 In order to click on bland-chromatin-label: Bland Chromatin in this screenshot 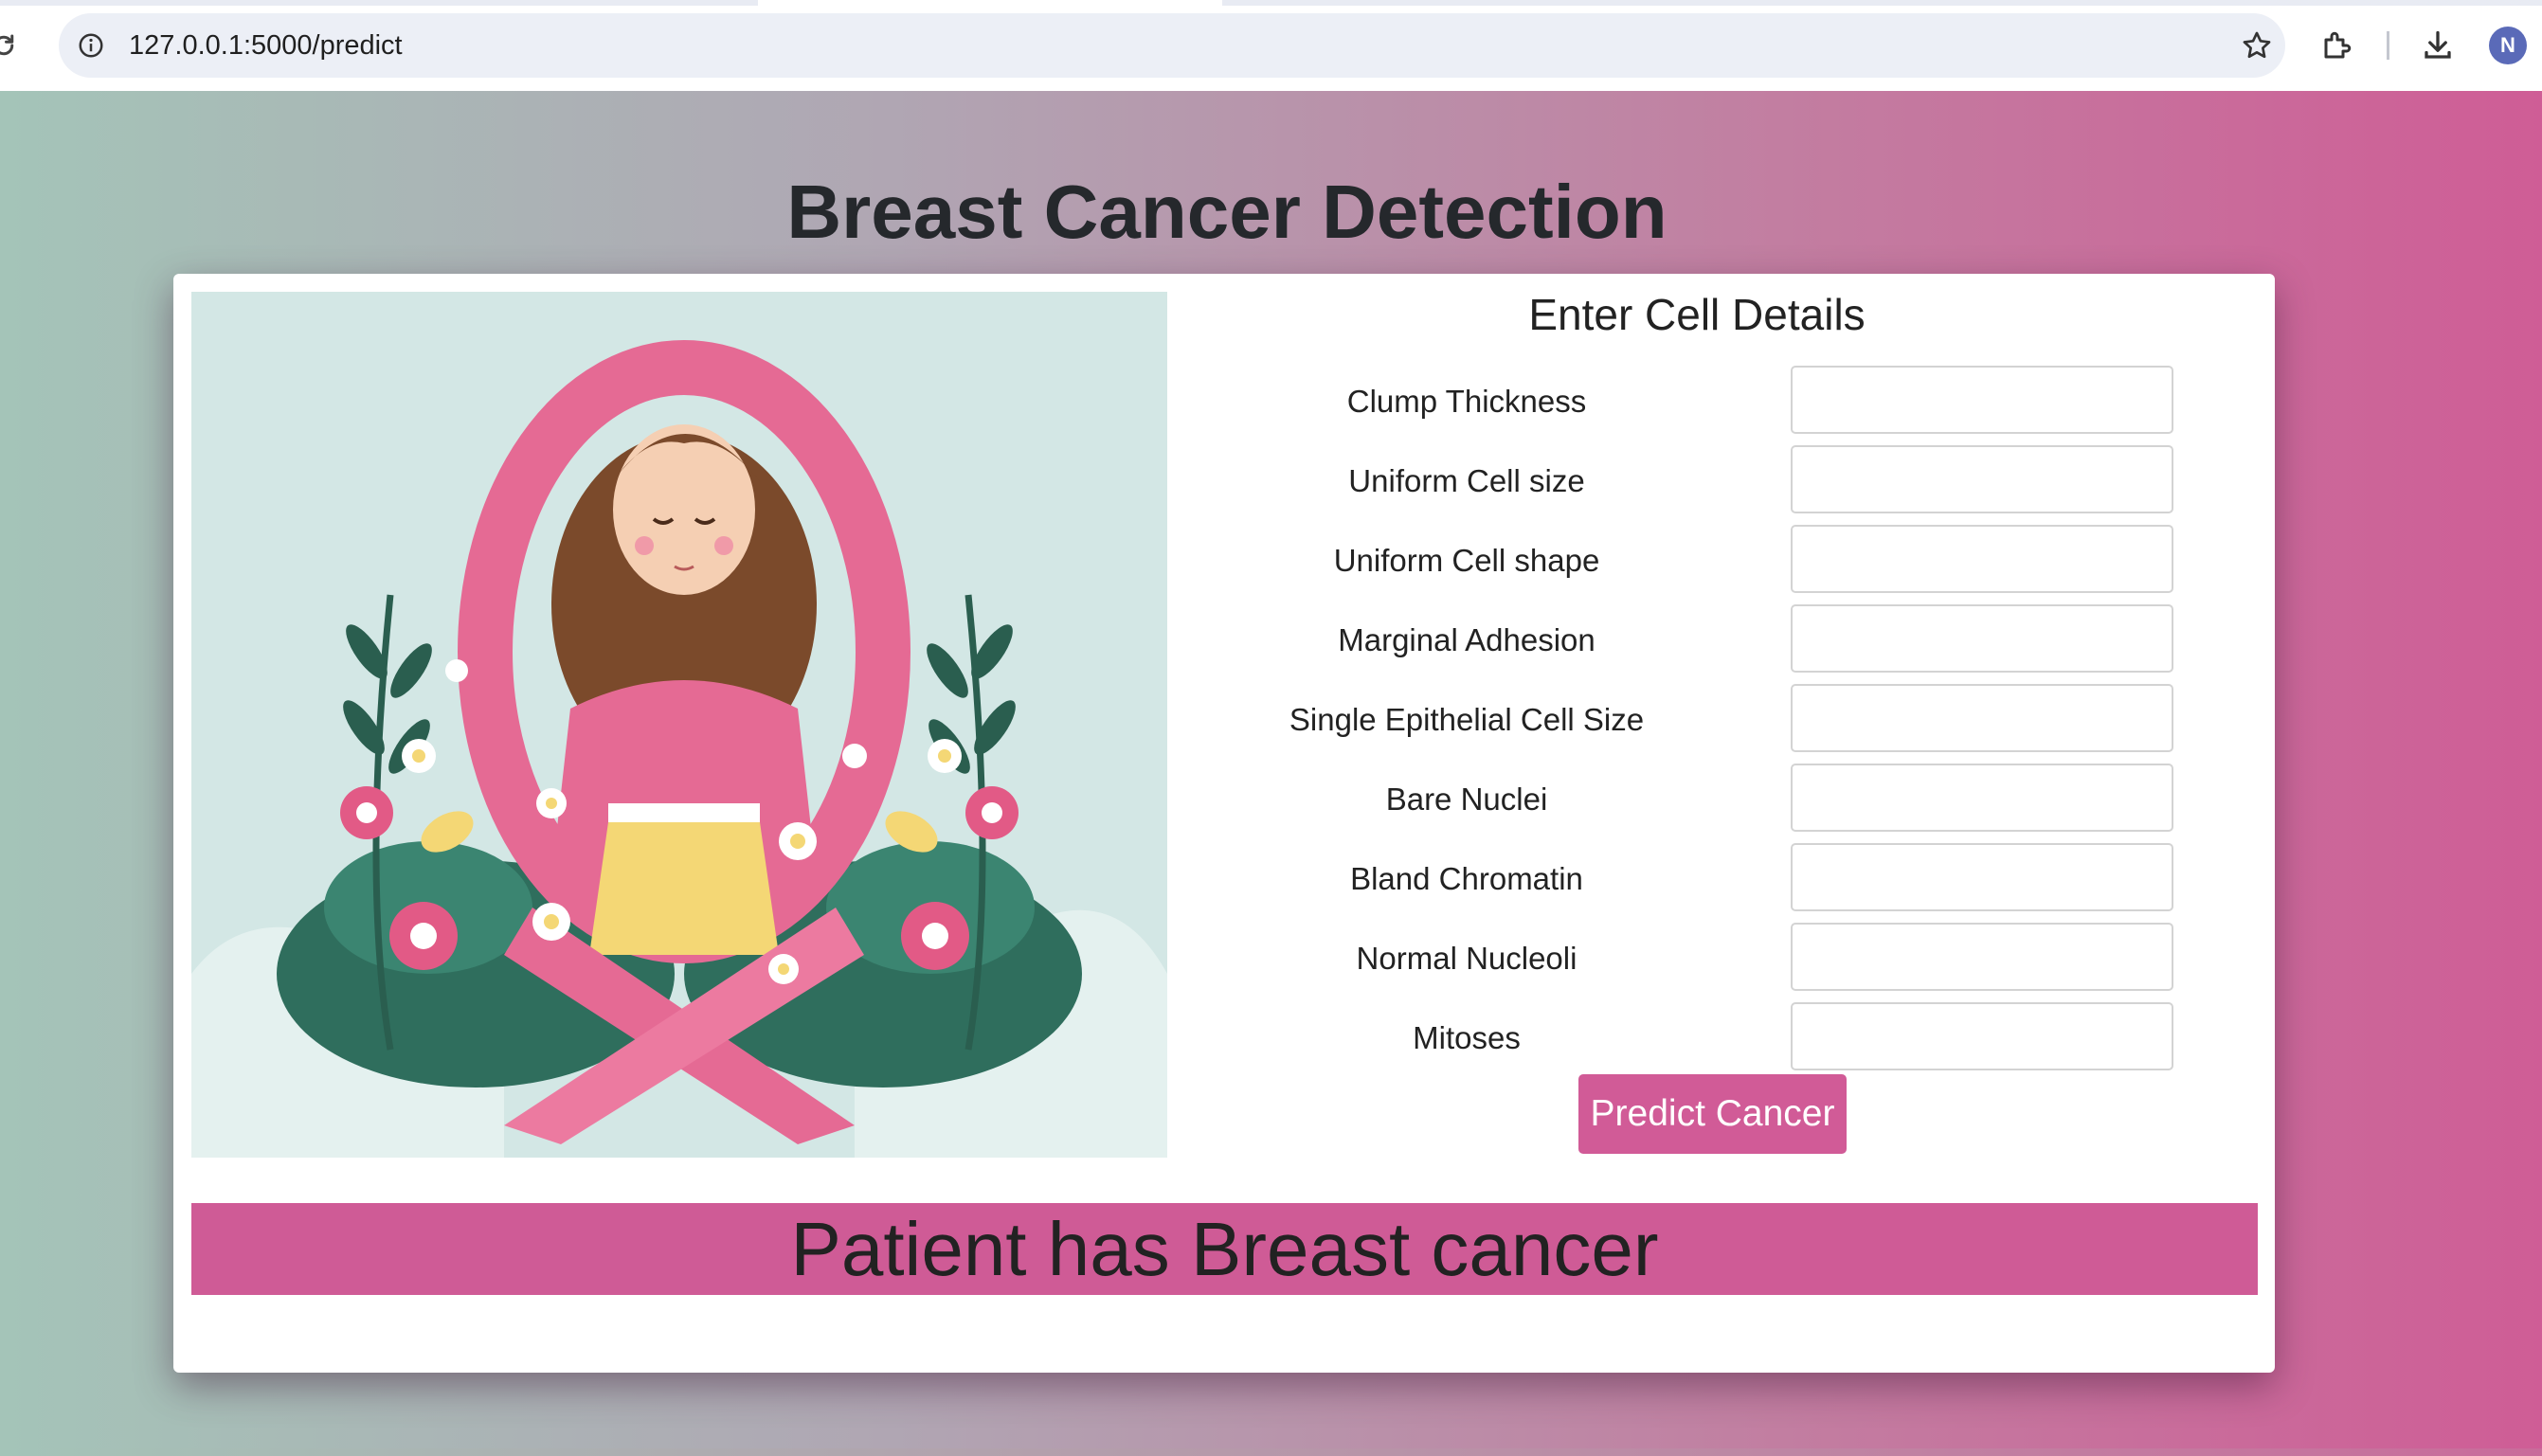, I will do `click(1466, 879)`.